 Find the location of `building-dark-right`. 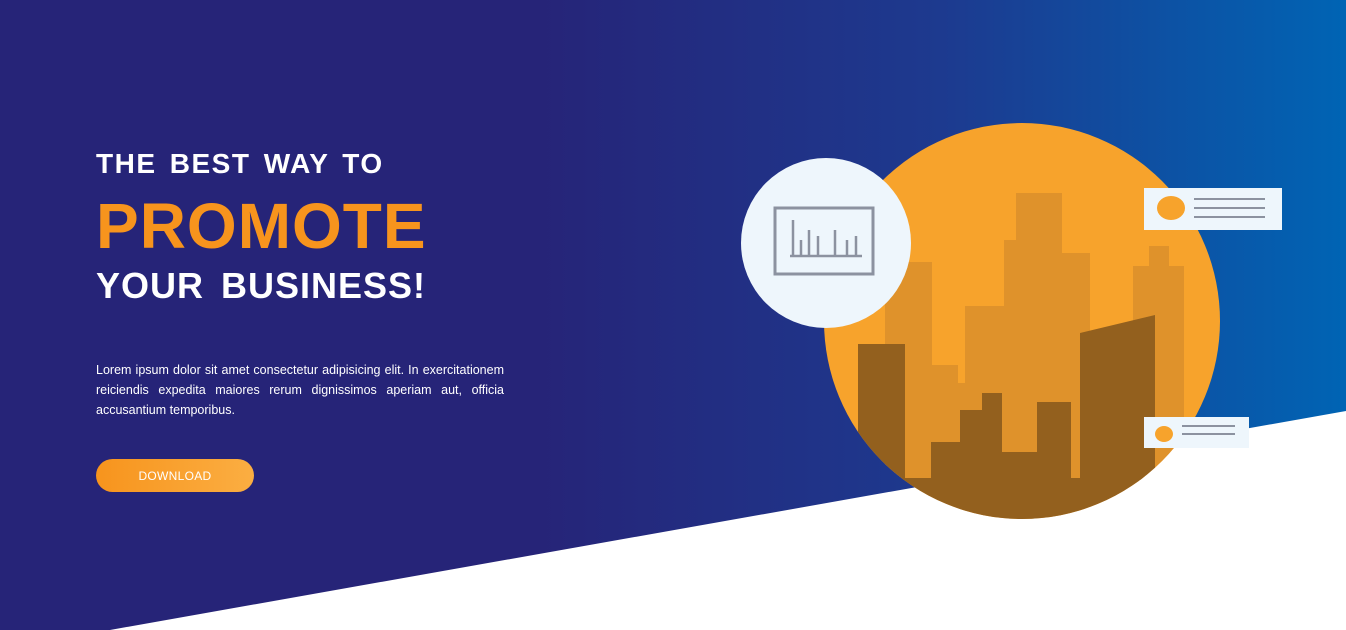

building-dark-right is located at coordinates (1117, 397).